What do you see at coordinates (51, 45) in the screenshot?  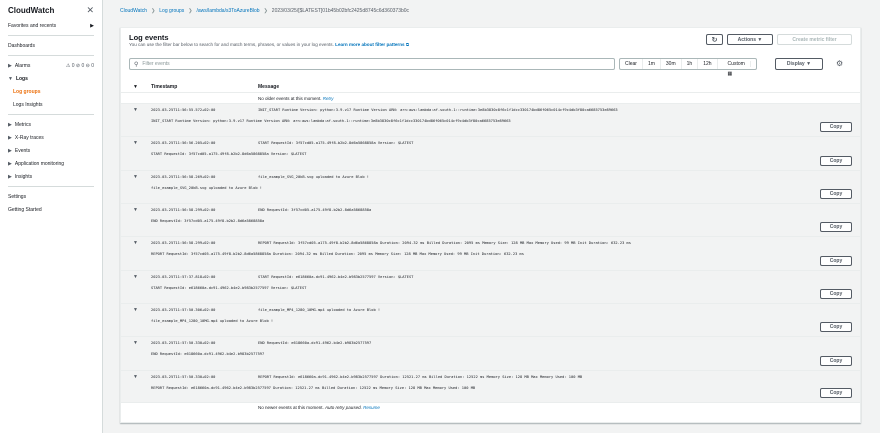 I see `sidebar-item-dashboards: Dashboards` at bounding box center [51, 45].